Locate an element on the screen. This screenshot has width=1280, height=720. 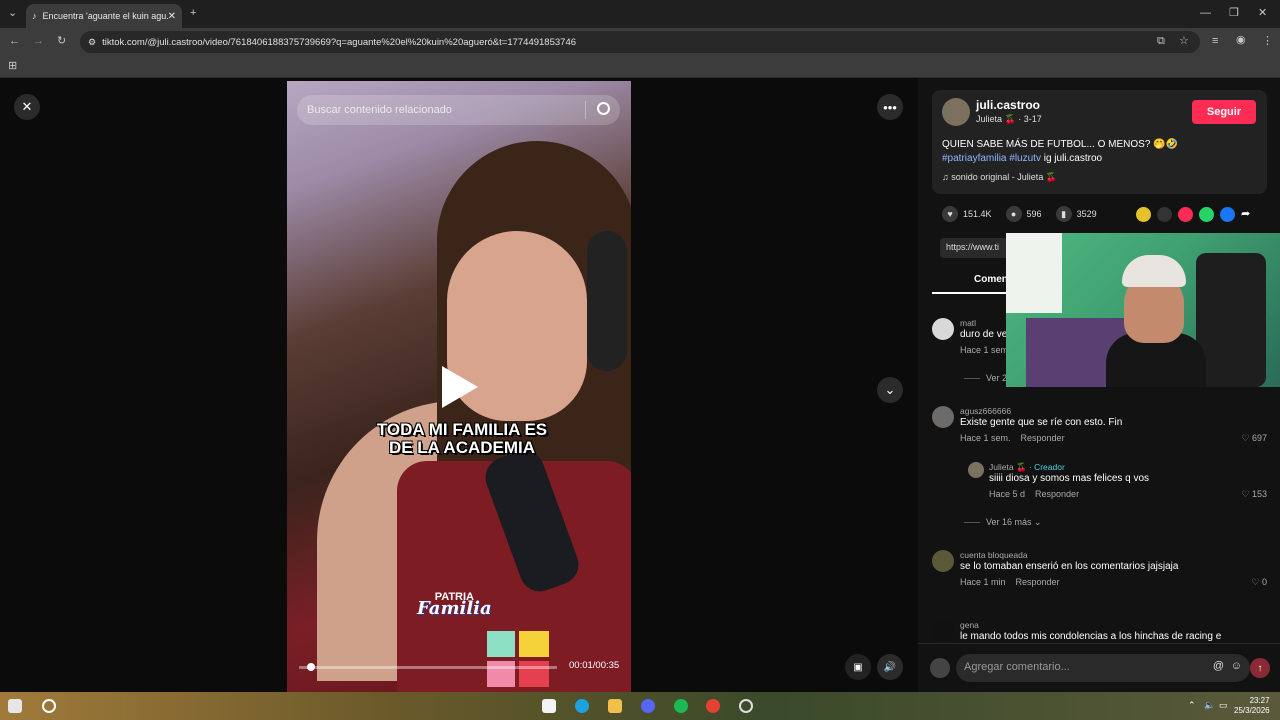
next-video-button: ⌄ is located at coordinates (890, 390).